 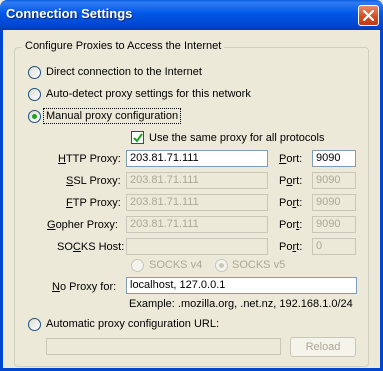 I want to click on socks-v5-label: SOCKS v5, so click(x=259, y=265).